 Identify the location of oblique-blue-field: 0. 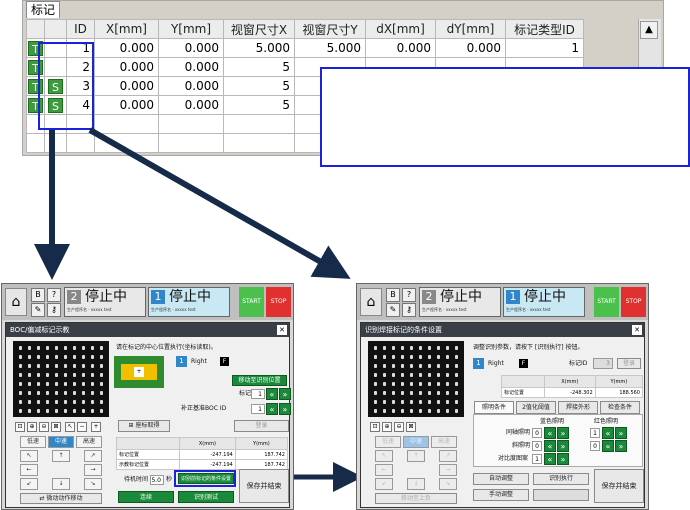
(537, 446).